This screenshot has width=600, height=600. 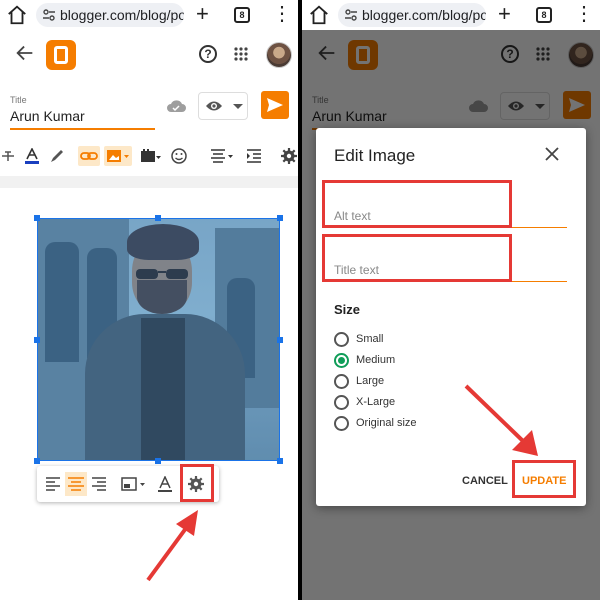 What do you see at coordinates (165, 484) in the screenshot?
I see `caption-text-icon` at bounding box center [165, 484].